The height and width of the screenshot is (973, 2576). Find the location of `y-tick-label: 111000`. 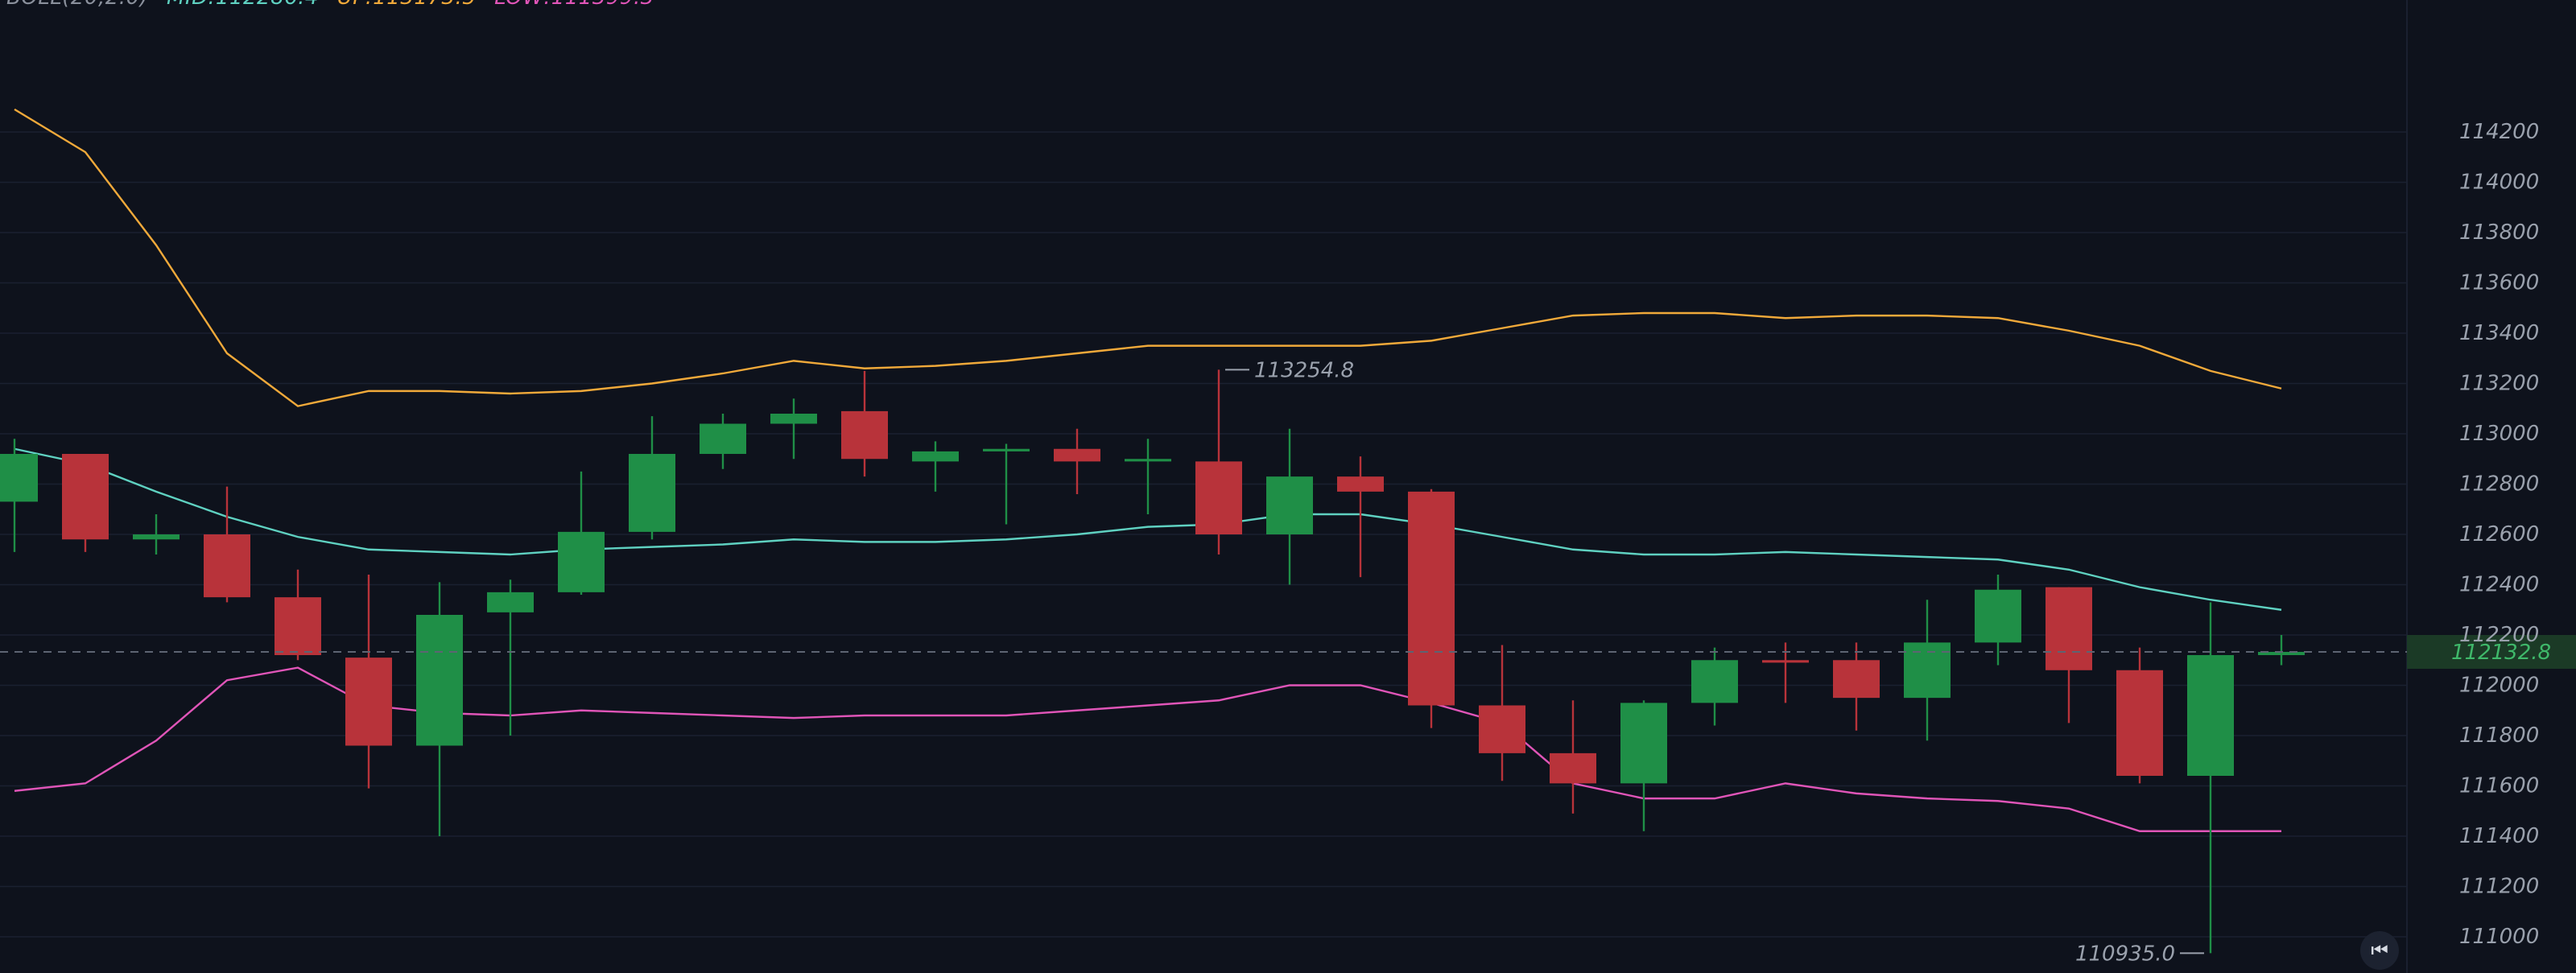

y-tick-label: 111000 is located at coordinates (2499, 937).